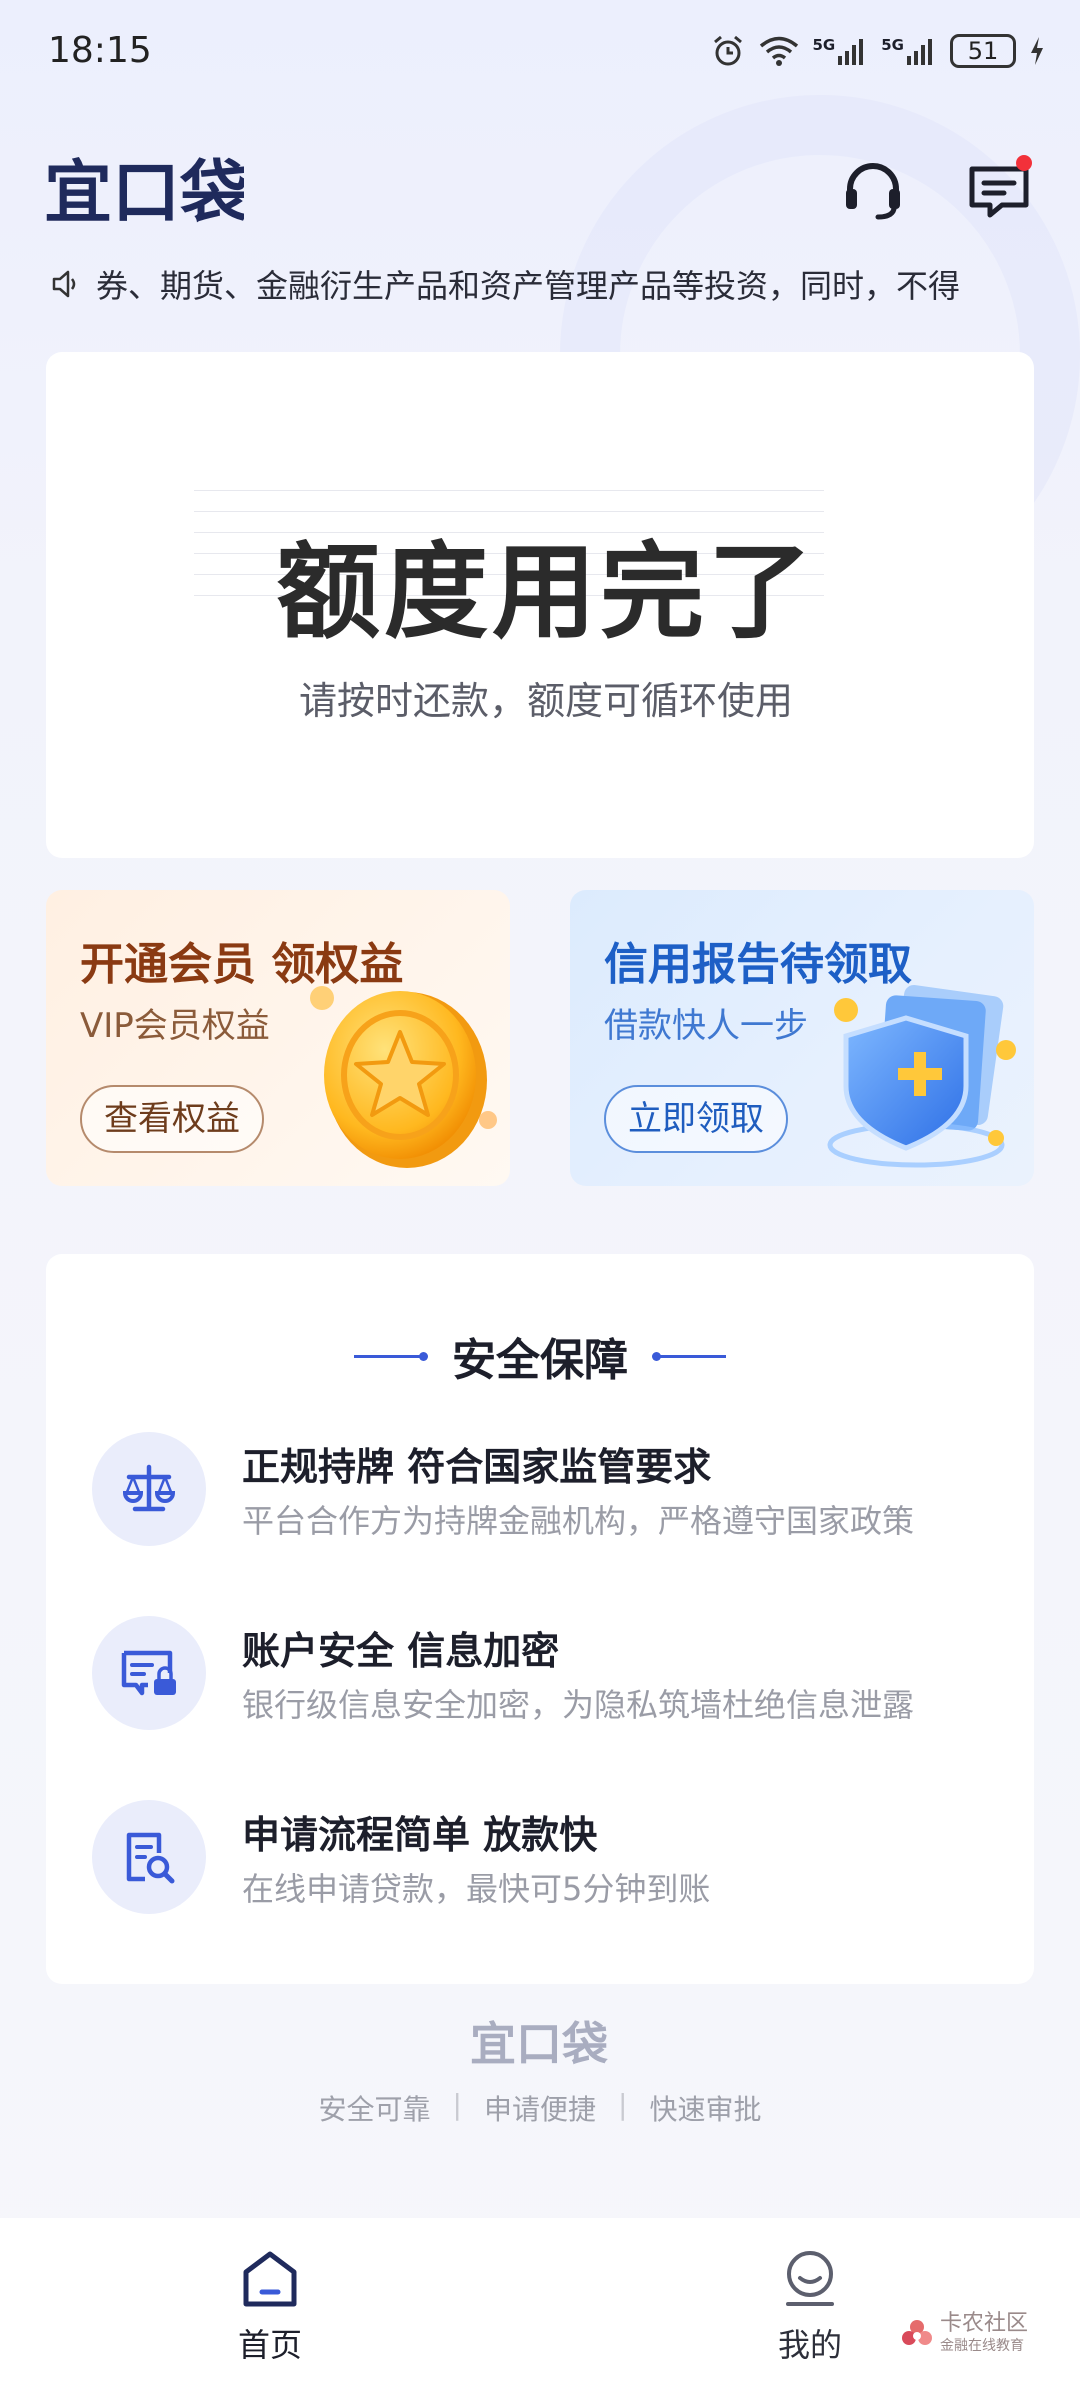  What do you see at coordinates (477, 1467) in the screenshot?
I see `security-item-title: 正规持牌 符合国家监管要求` at bounding box center [477, 1467].